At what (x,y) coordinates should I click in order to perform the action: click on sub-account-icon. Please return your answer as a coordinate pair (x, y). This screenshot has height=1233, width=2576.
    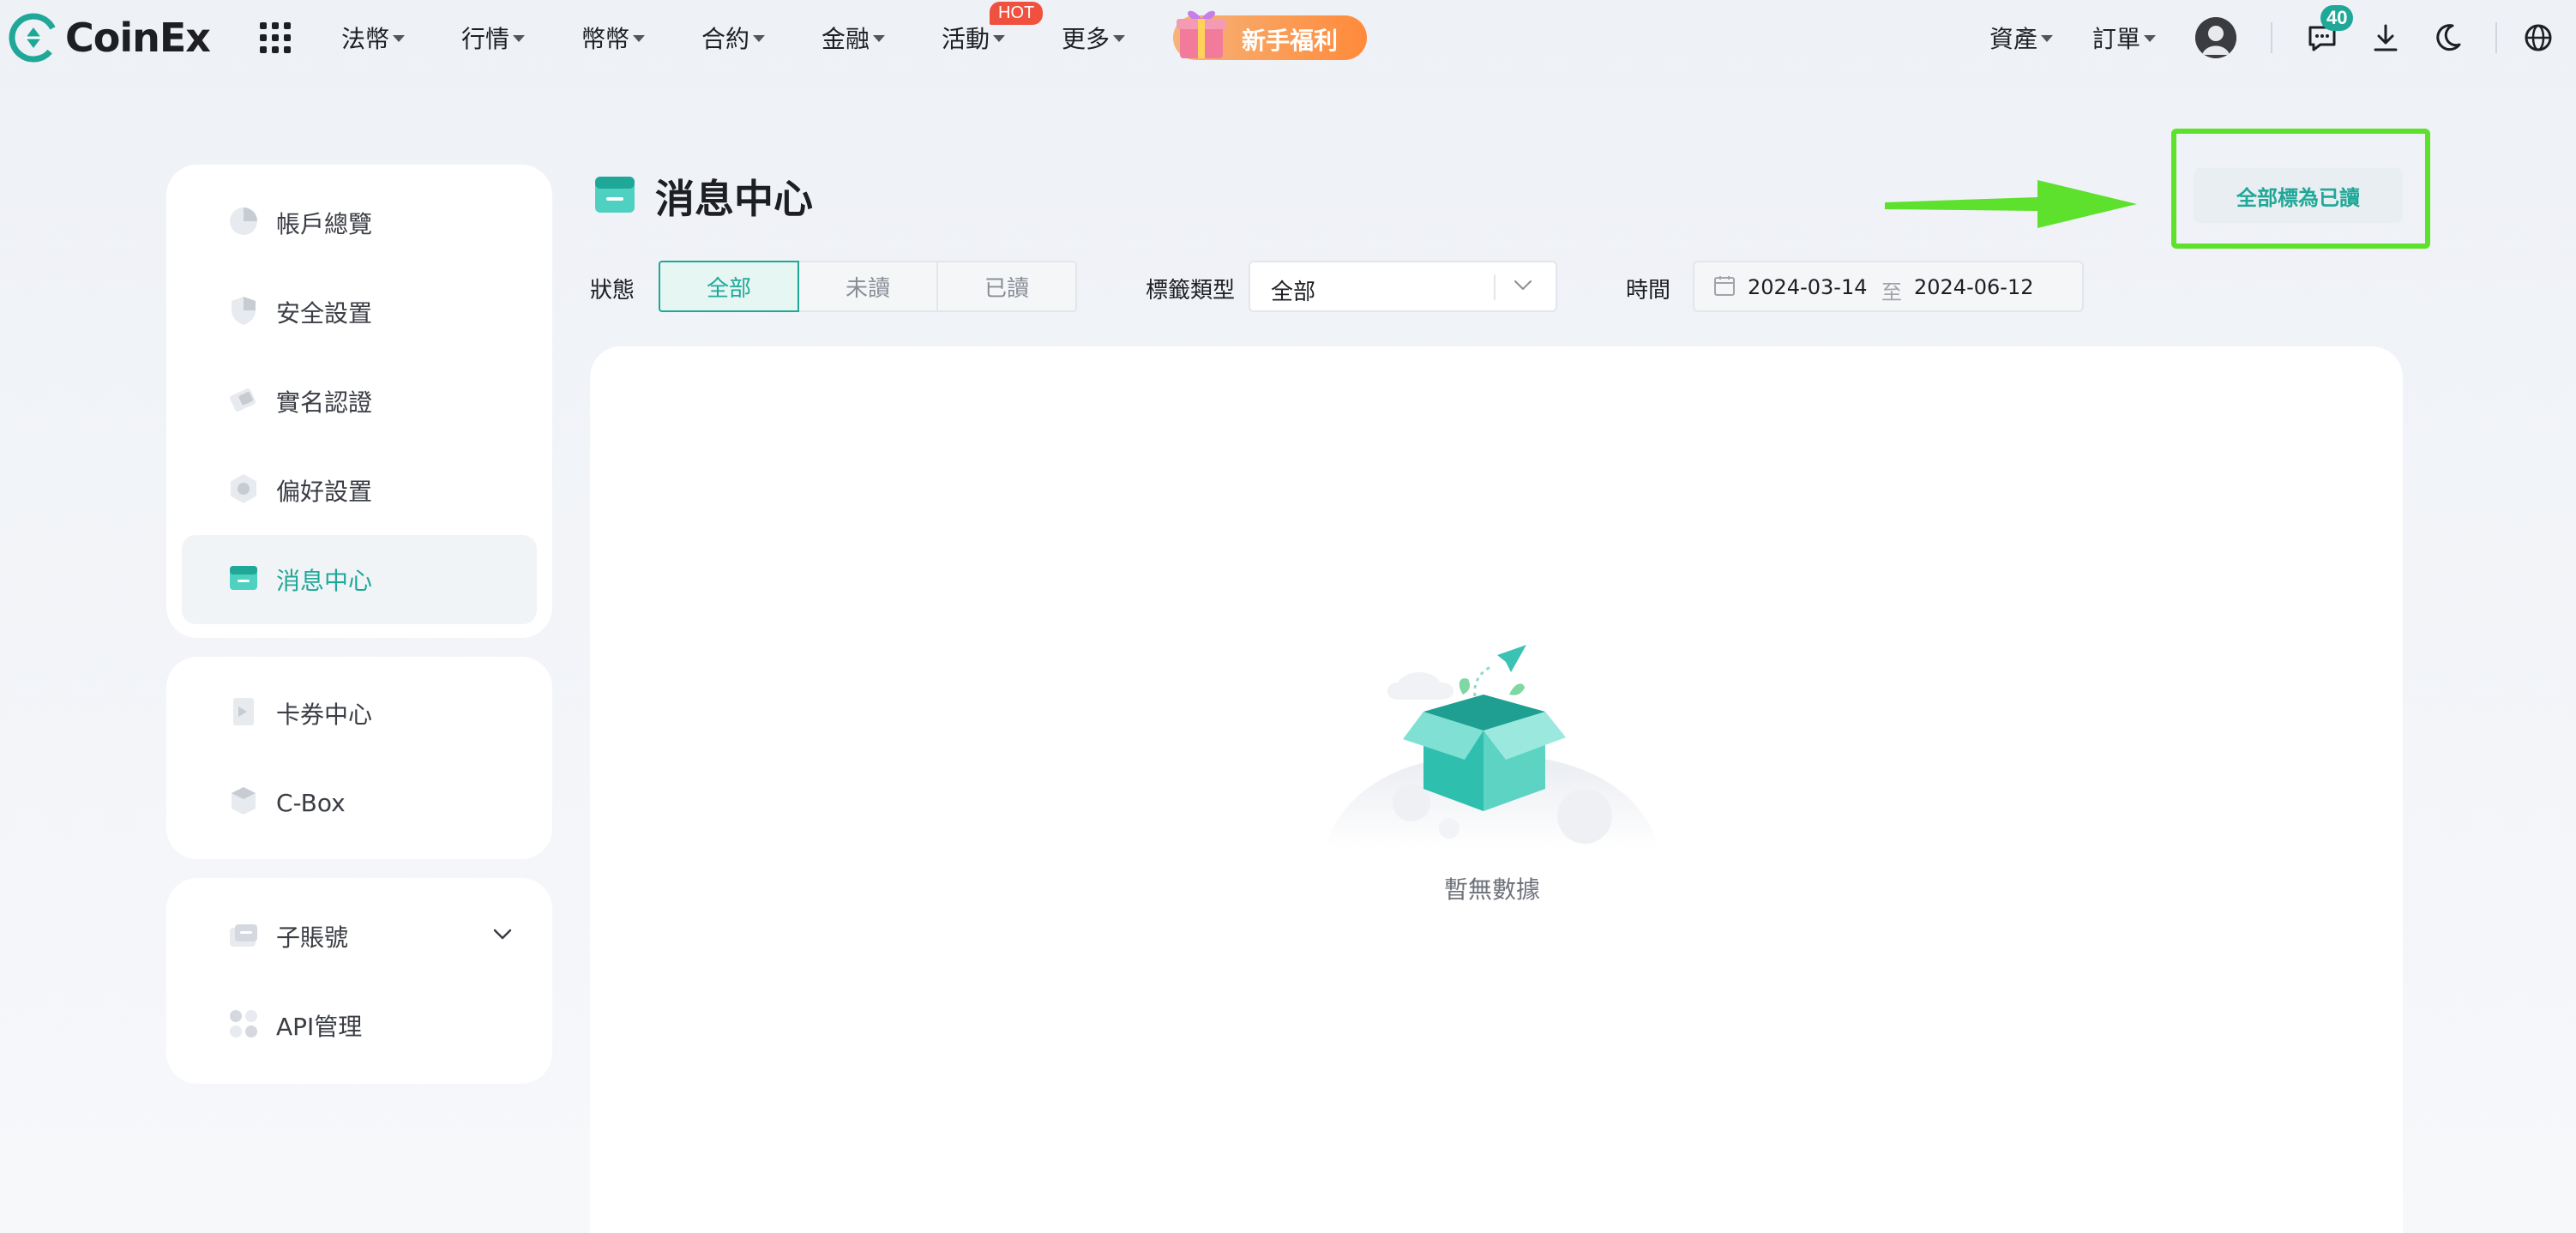
    Looking at the image, I should click on (244, 935).